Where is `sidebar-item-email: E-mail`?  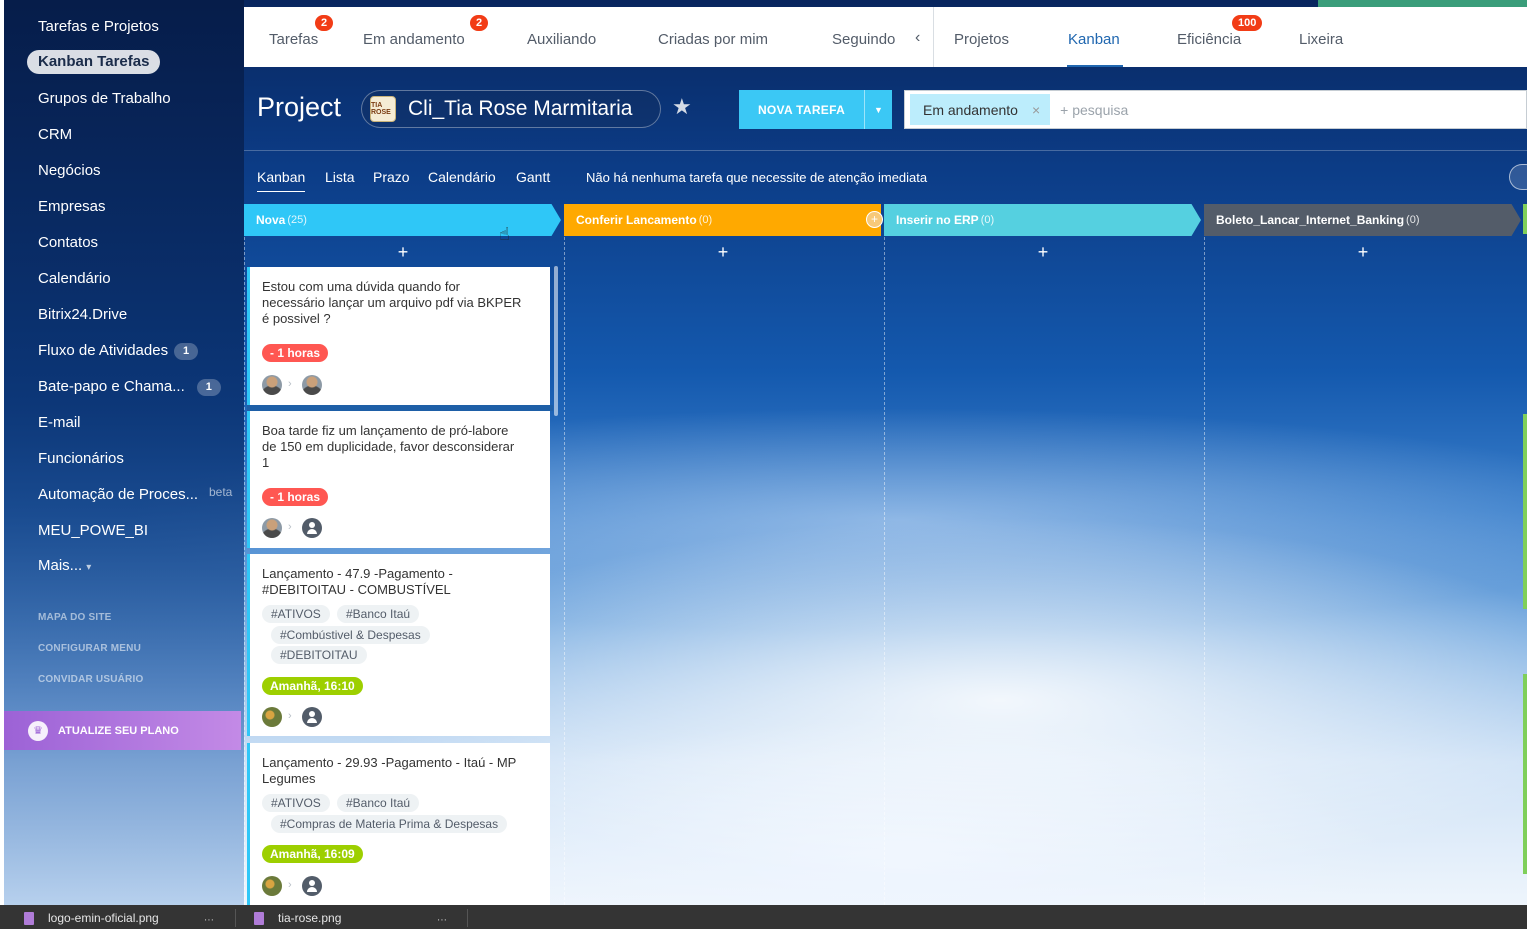 sidebar-item-email: E-mail is located at coordinates (59, 423).